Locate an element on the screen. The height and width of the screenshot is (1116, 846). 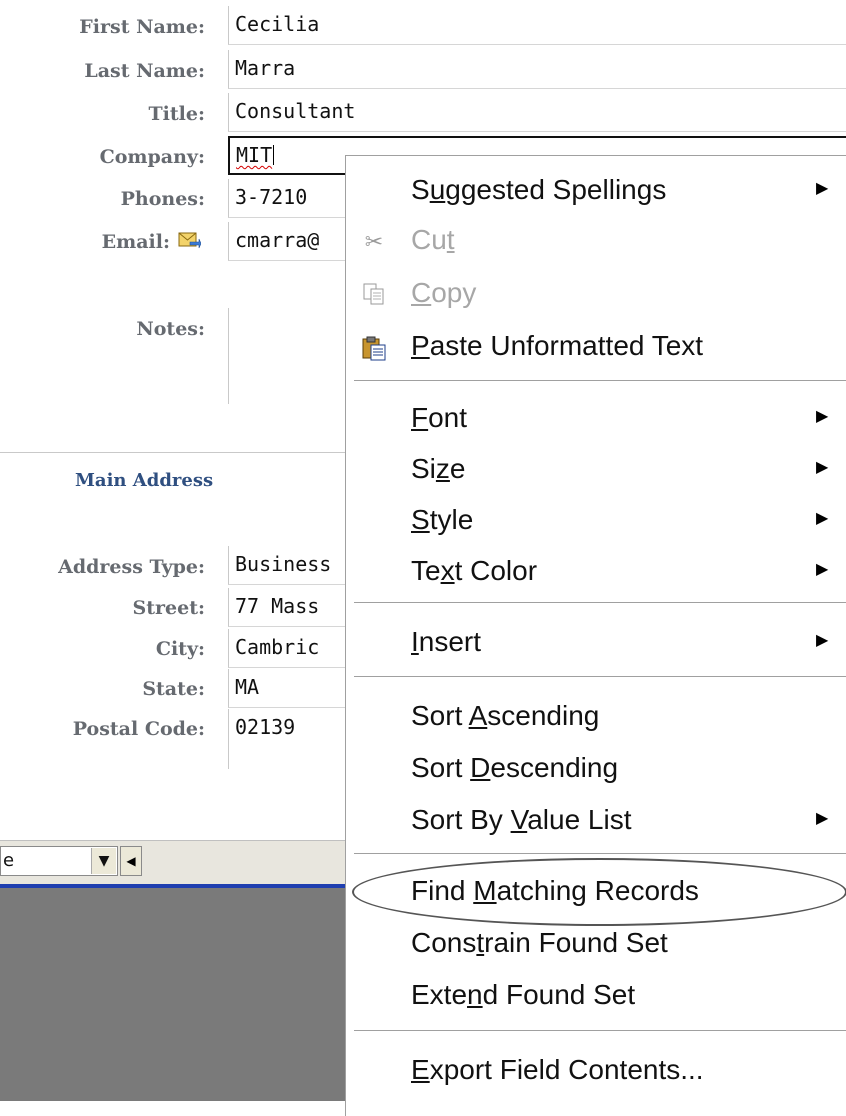
postal-code-label: Postal Code: is located at coordinates (138, 729).